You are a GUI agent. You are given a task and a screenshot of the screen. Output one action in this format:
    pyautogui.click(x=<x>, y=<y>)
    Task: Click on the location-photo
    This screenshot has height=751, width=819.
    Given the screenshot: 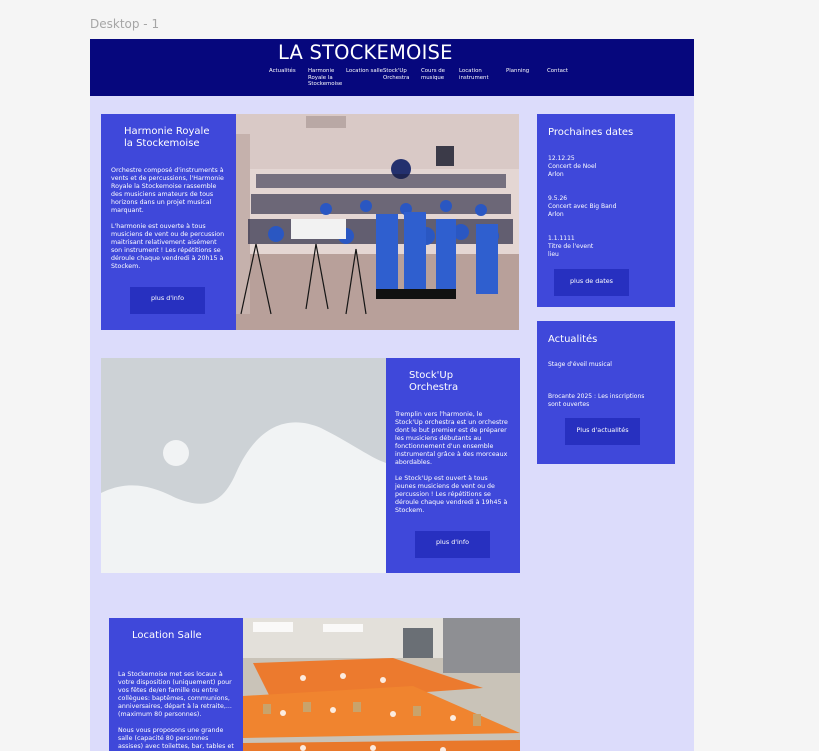 What is the action you would take?
    pyautogui.click(x=381, y=684)
    